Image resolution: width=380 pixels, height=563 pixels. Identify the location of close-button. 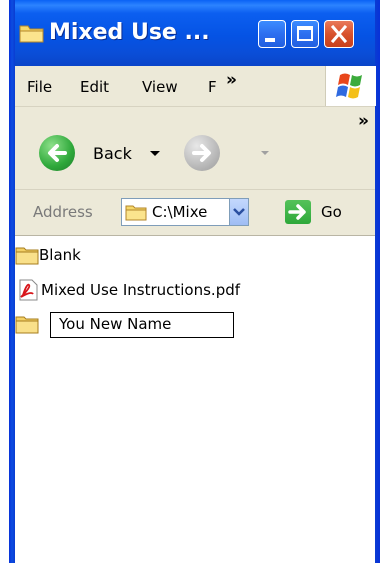
(339, 34).